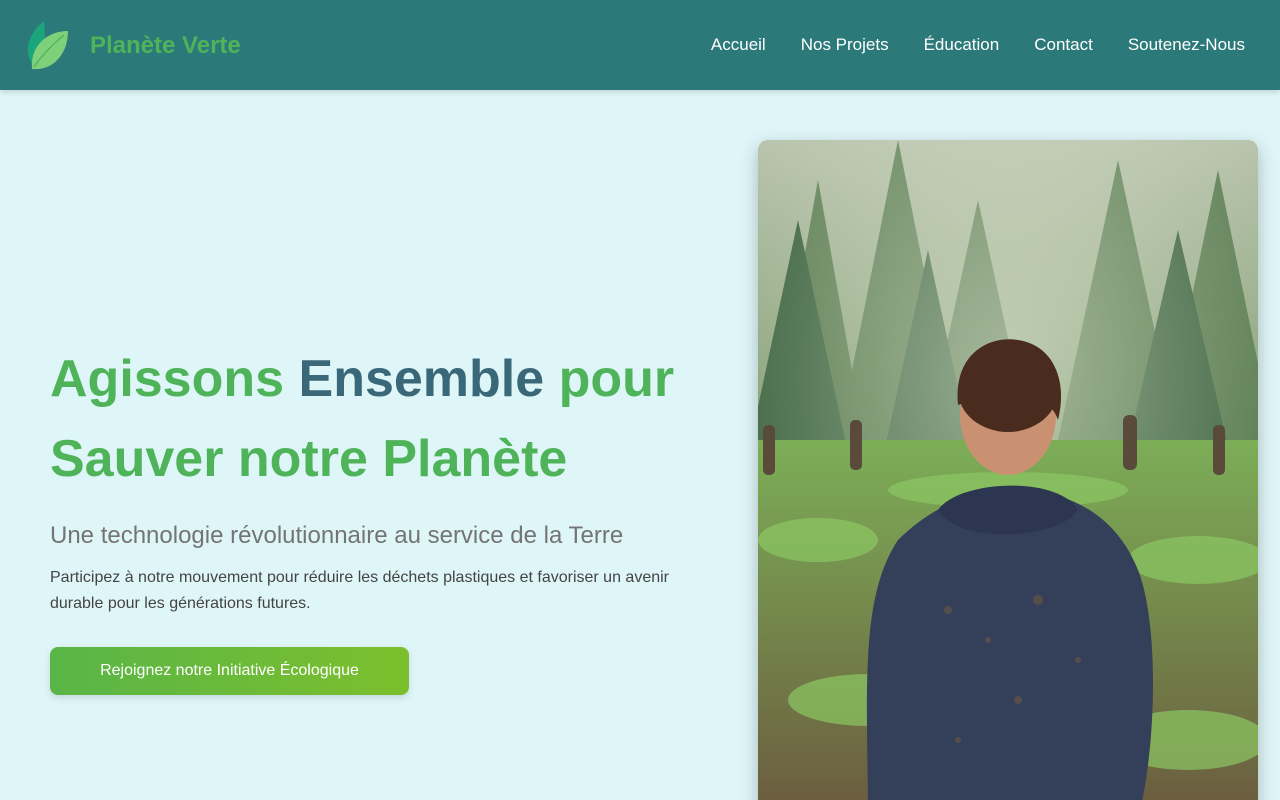 The height and width of the screenshot is (800, 1280). What do you see at coordinates (167, 379) in the screenshot?
I see `hero-title-part1: Agissons` at bounding box center [167, 379].